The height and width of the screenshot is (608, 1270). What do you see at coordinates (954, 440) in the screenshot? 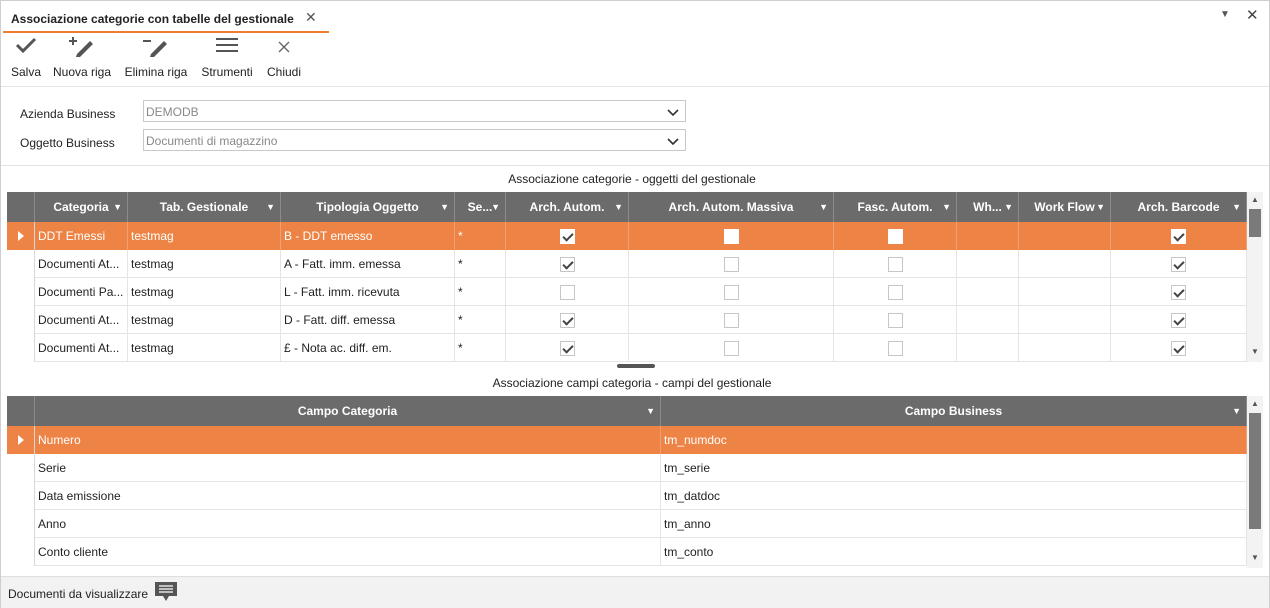
I see `cell-business: tm_numdoc` at bounding box center [954, 440].